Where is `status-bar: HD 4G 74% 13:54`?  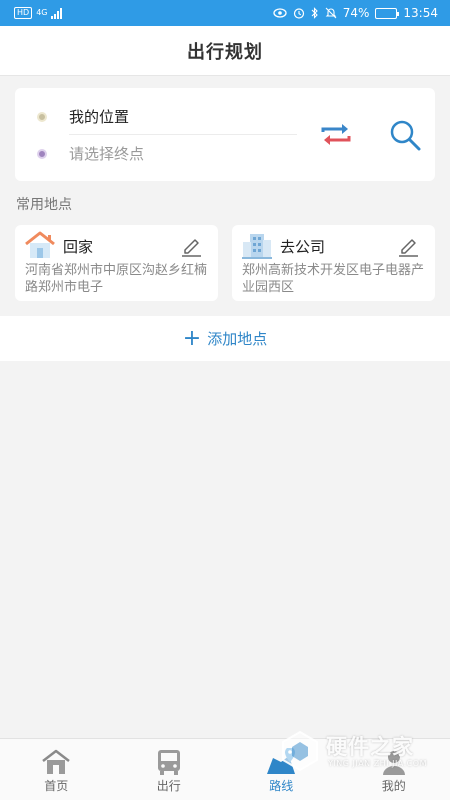 status-bar: HD 4G 74% 13:54 is located at coordinates (225, 13).